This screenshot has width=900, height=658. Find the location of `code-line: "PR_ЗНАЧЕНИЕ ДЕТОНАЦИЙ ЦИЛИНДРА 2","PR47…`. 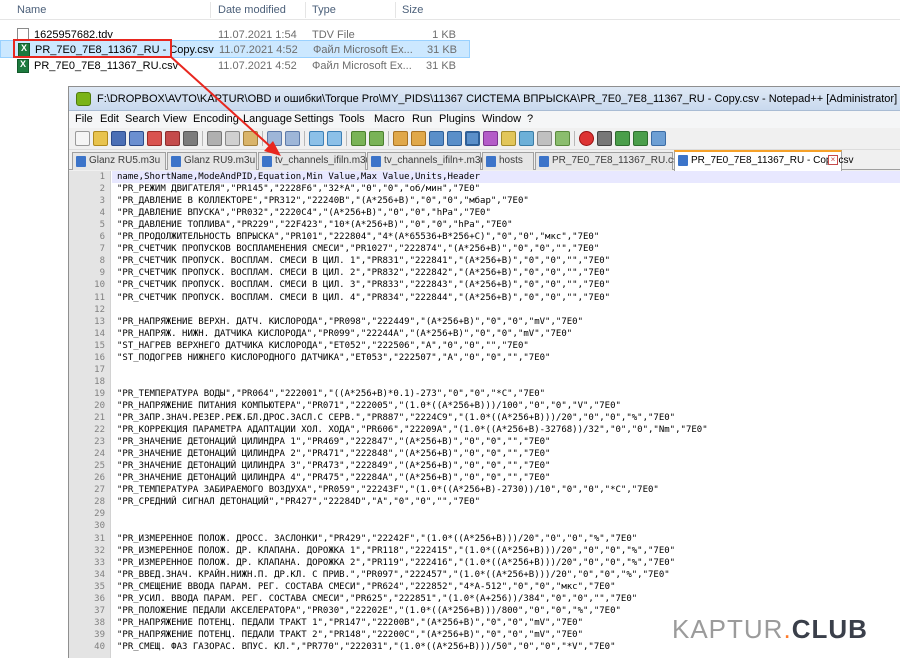

code-line: "PR_ЗНАЧЕНИЕ ДЕТОНАЦИЙ ЦИЛИНДРА 2","PR47… is located at coordinates (333, 454).